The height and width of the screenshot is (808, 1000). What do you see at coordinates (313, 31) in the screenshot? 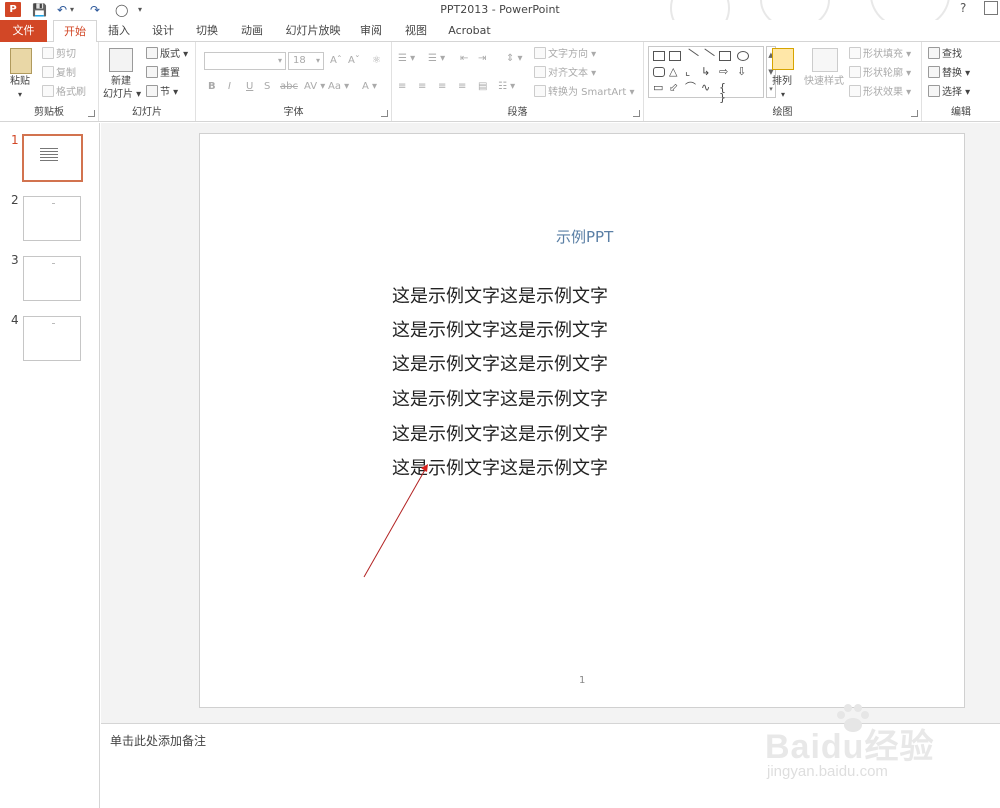
I see `tab-slideshow: 幻灯片放映` at bounding box center [313, 31].